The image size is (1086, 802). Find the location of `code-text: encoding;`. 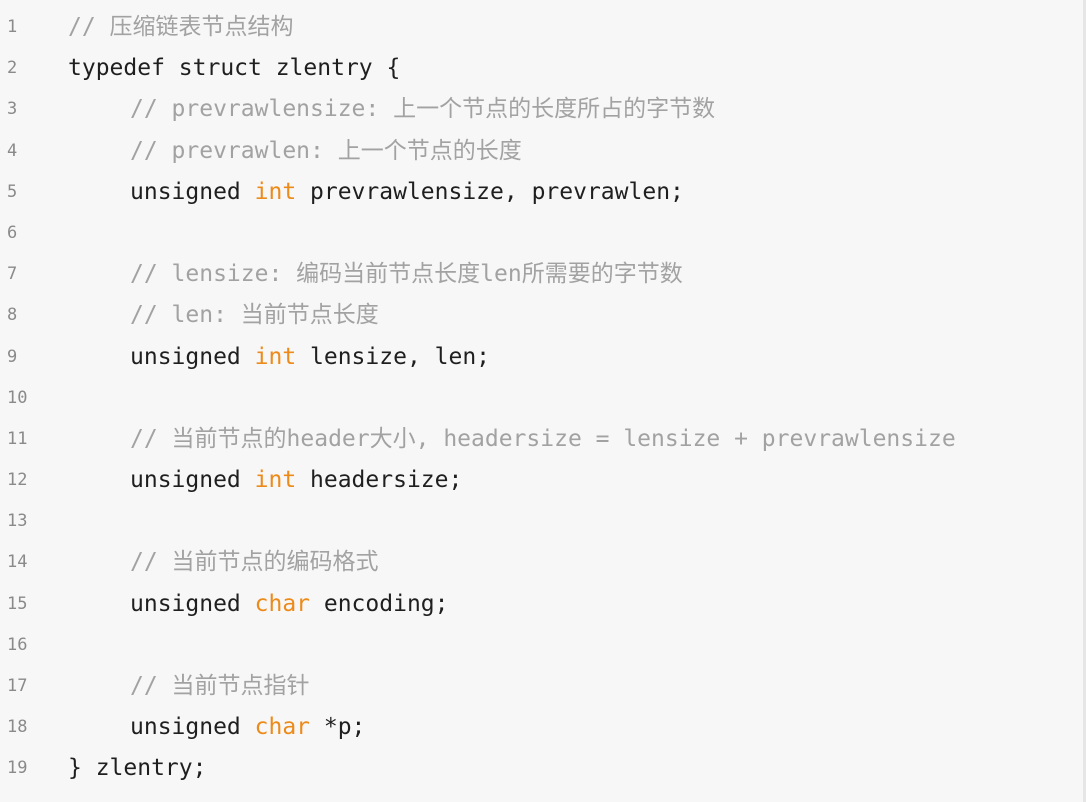

code-text: encoding; is located at coordinates (379, 603).